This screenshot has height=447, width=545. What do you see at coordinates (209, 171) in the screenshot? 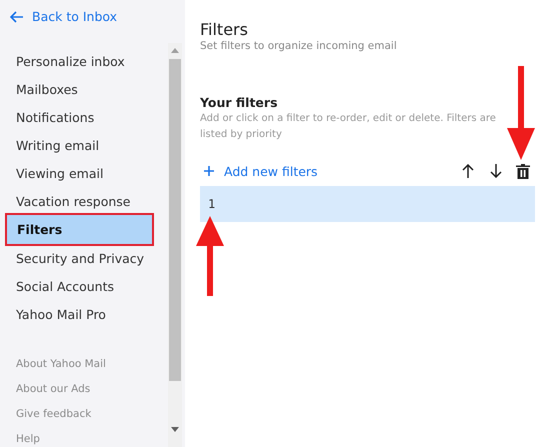
I see `plus-icon` at bounding box center [209, 171].